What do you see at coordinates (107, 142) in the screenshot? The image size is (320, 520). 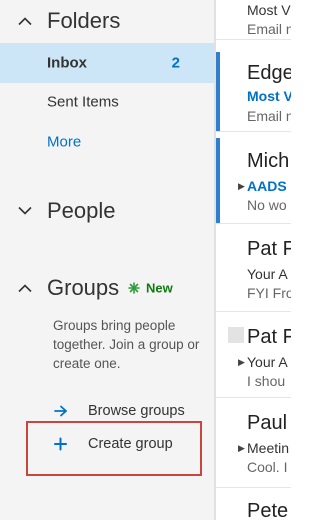 I see `folders-more-link: More` at bounding box center [107, 142].